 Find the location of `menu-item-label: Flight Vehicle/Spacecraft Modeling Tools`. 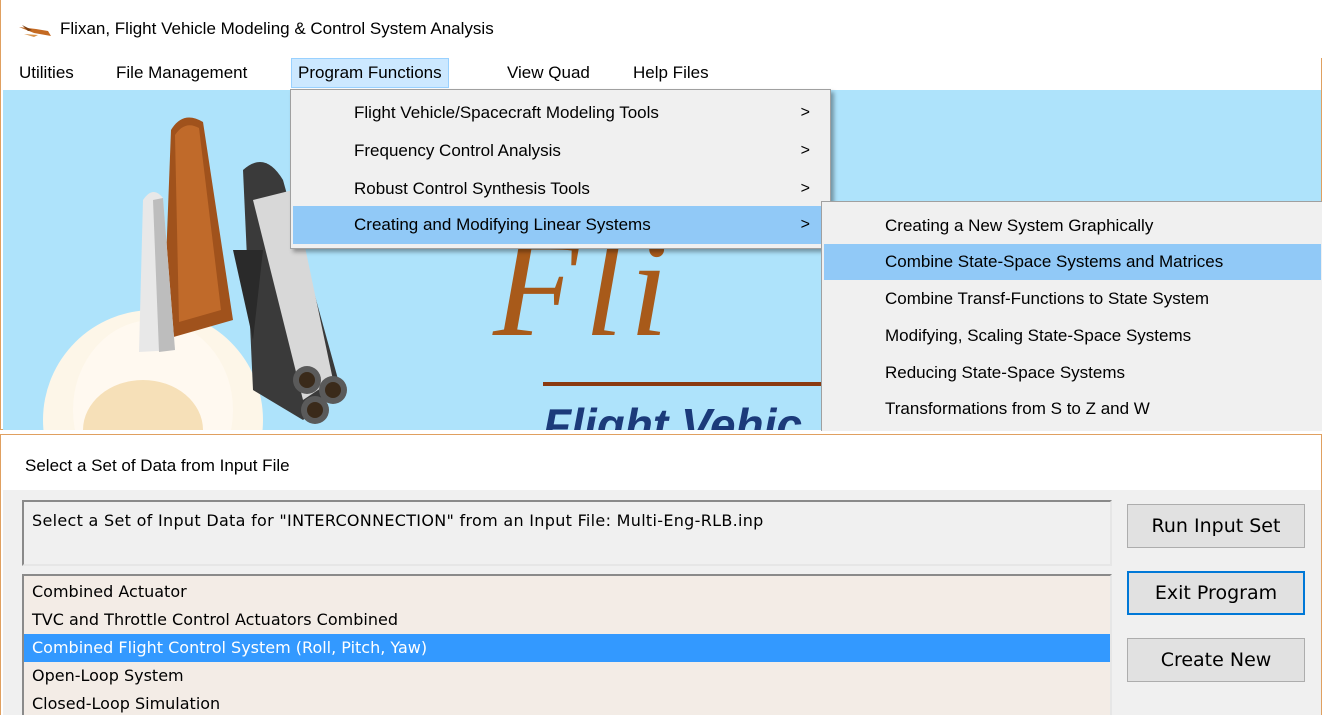

menu-item-label: Flight Vehicle/Spacecraft Modeling Tools is located at coordinates (506, 112).